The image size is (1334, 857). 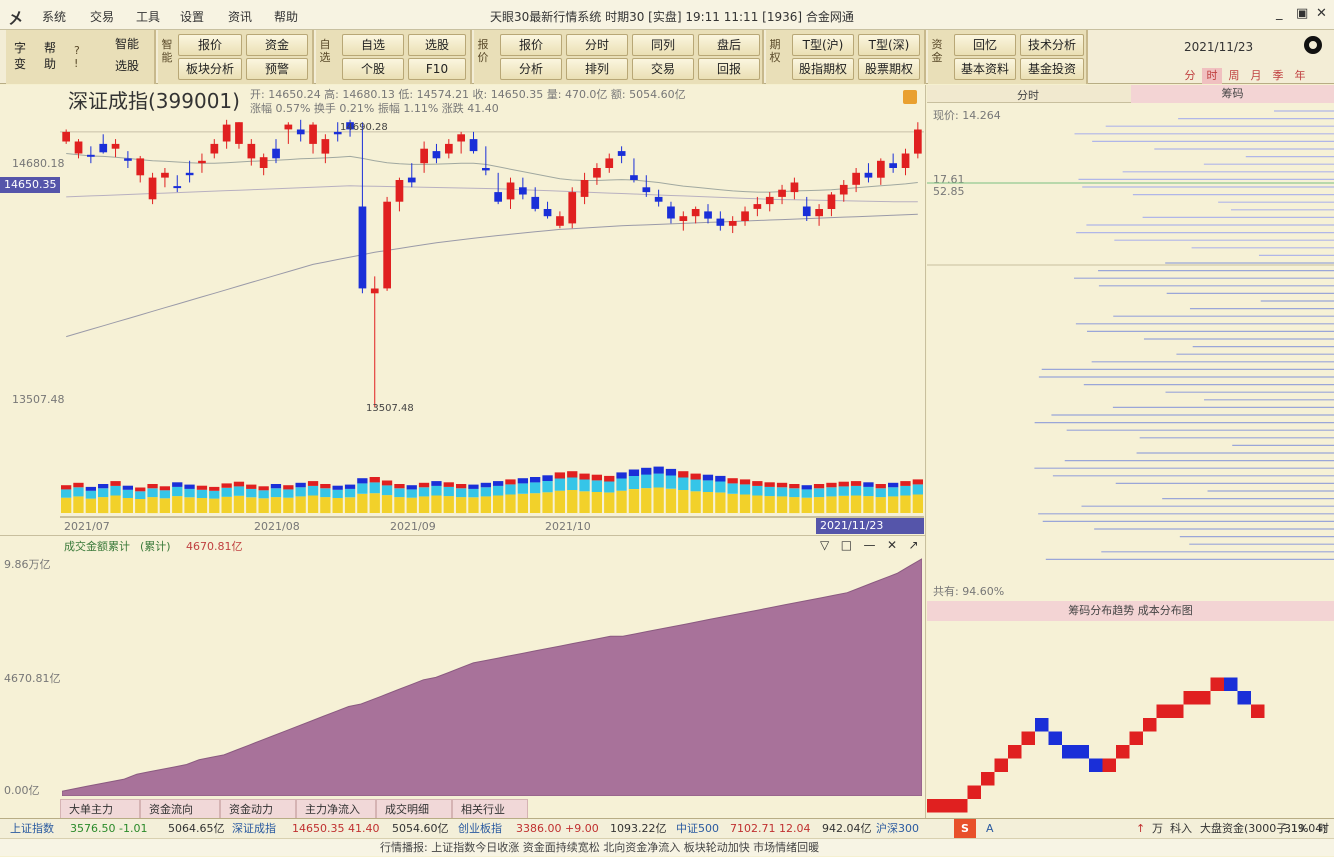 I want to click on stock-button: 个股, so click(x=373, y=69).